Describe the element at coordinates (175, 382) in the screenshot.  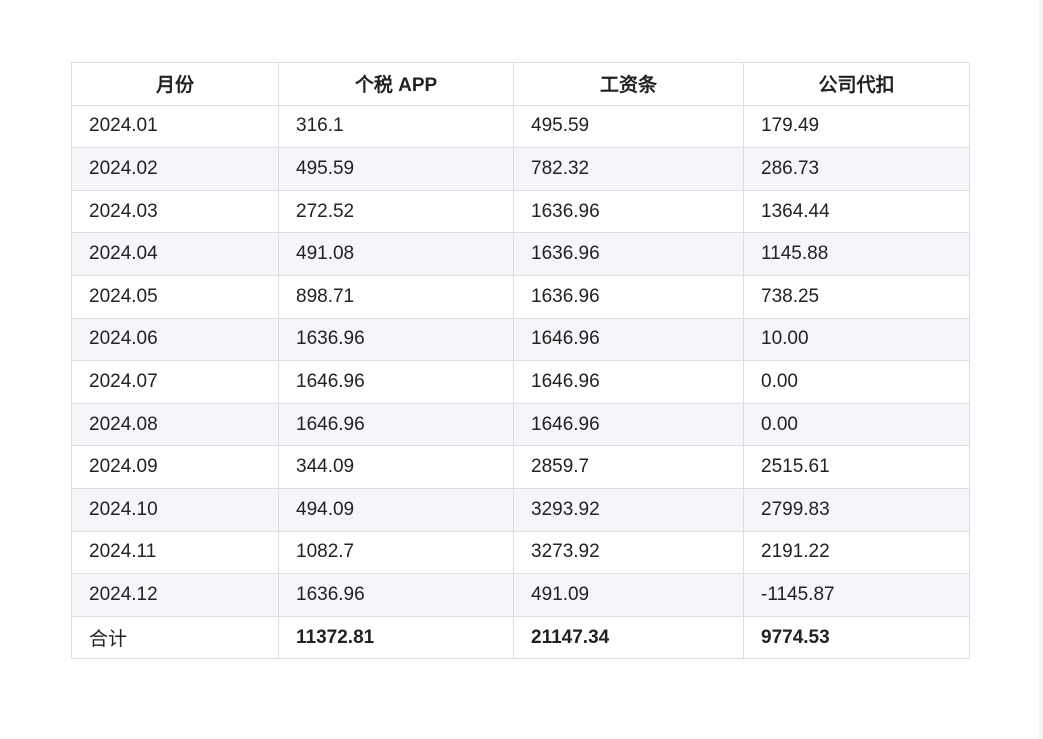
I see `cell-month: 2024.07` at that location.